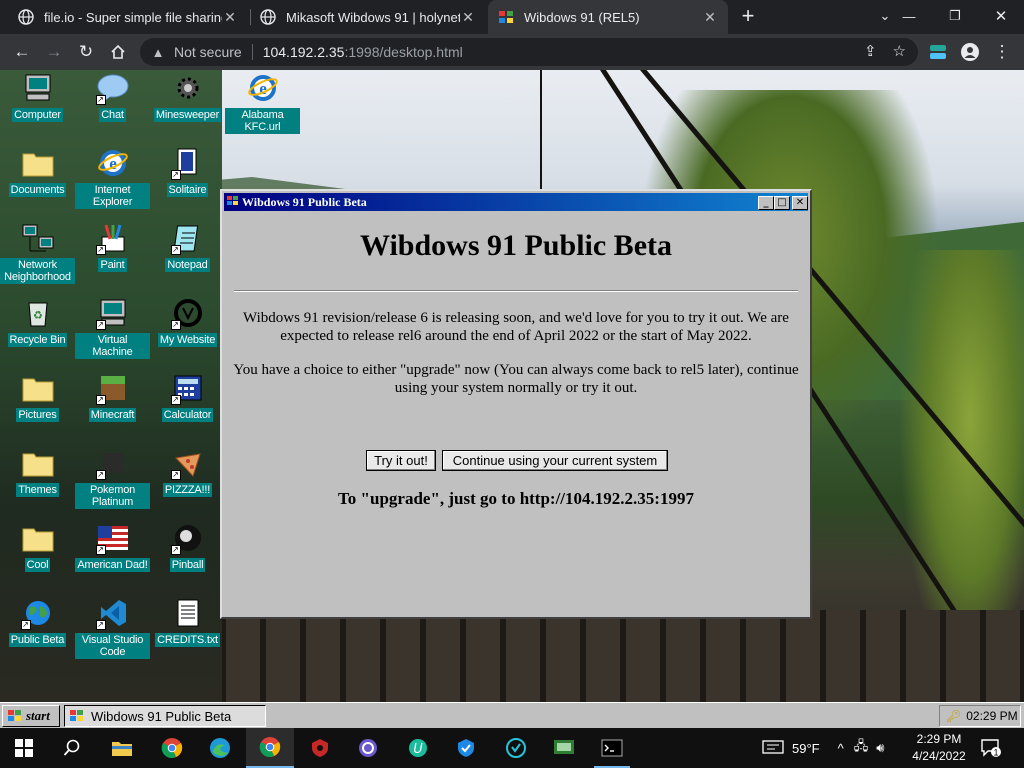  What do you see at coordinates (992, 749) in the screenshot?
I see `notification-center-icon: 1` at bounding box center [992, 749].